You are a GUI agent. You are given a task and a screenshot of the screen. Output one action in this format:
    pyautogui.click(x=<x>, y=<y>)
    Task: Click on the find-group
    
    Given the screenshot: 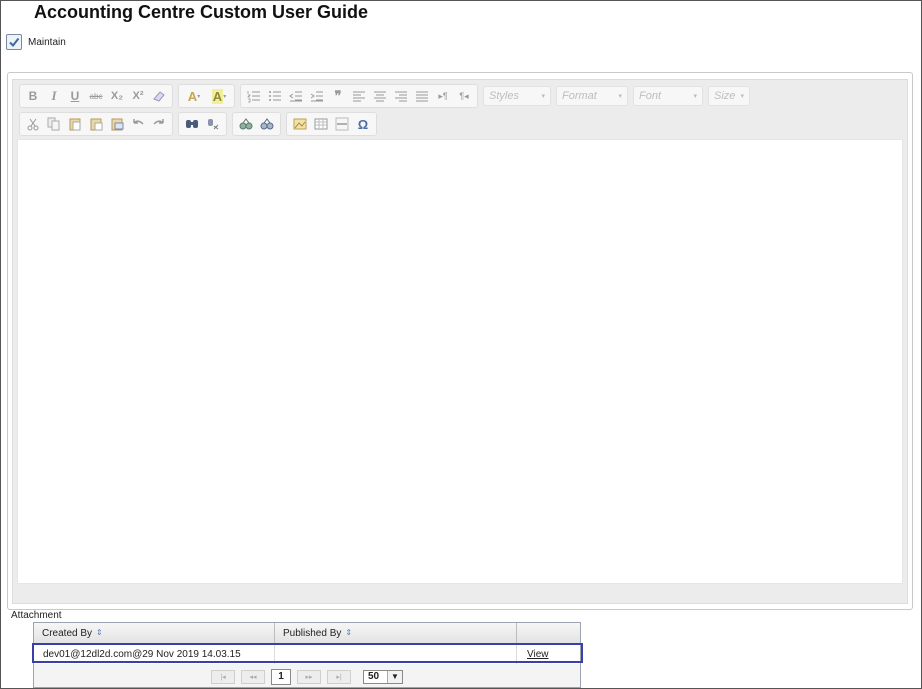 What is the action you would take?
    pyautogui.click(x=202, y=124)
    